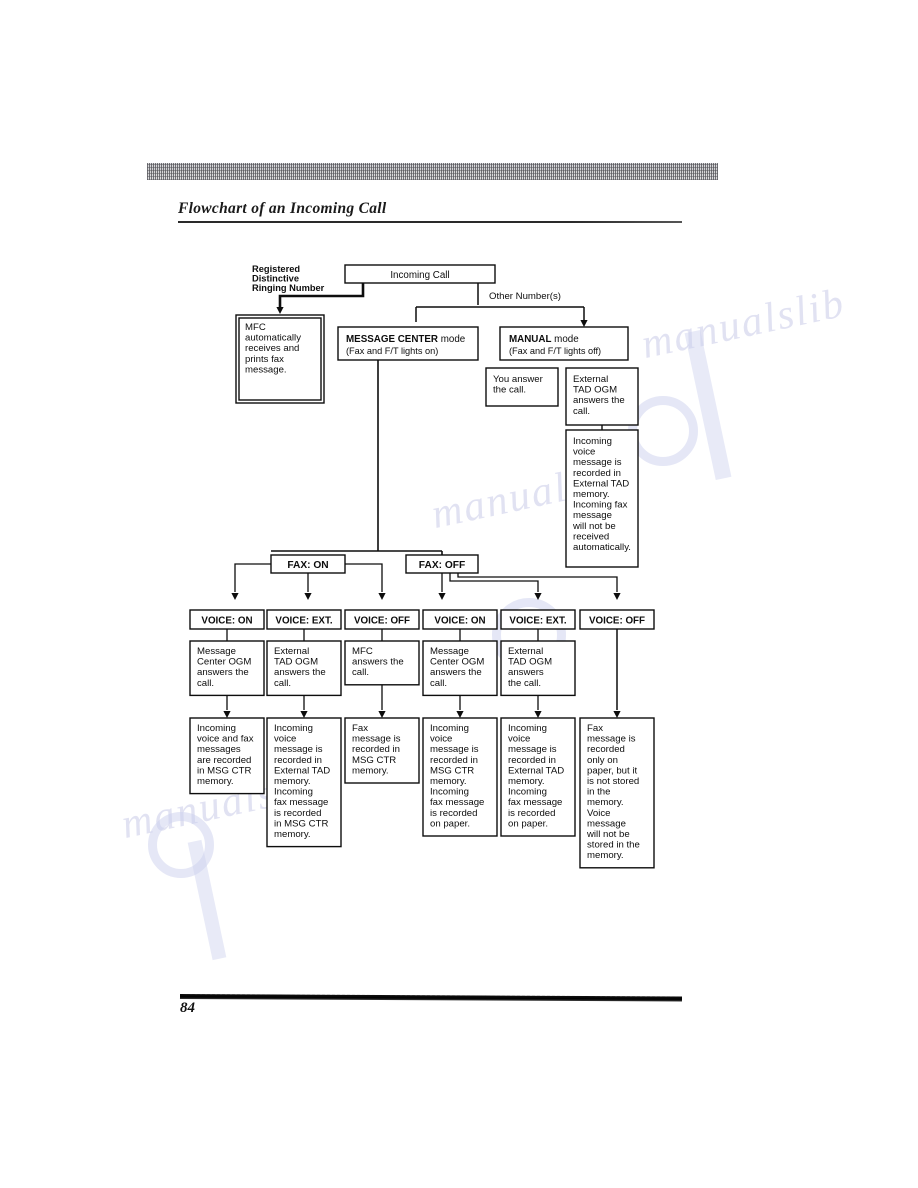 The height and width of the screenshot is (1188, 918). What do you see at coordinates (537, 621) in the screenshot?
I see `voice-label-4: VOICE: EXT.` at bounding box center [537, 621].